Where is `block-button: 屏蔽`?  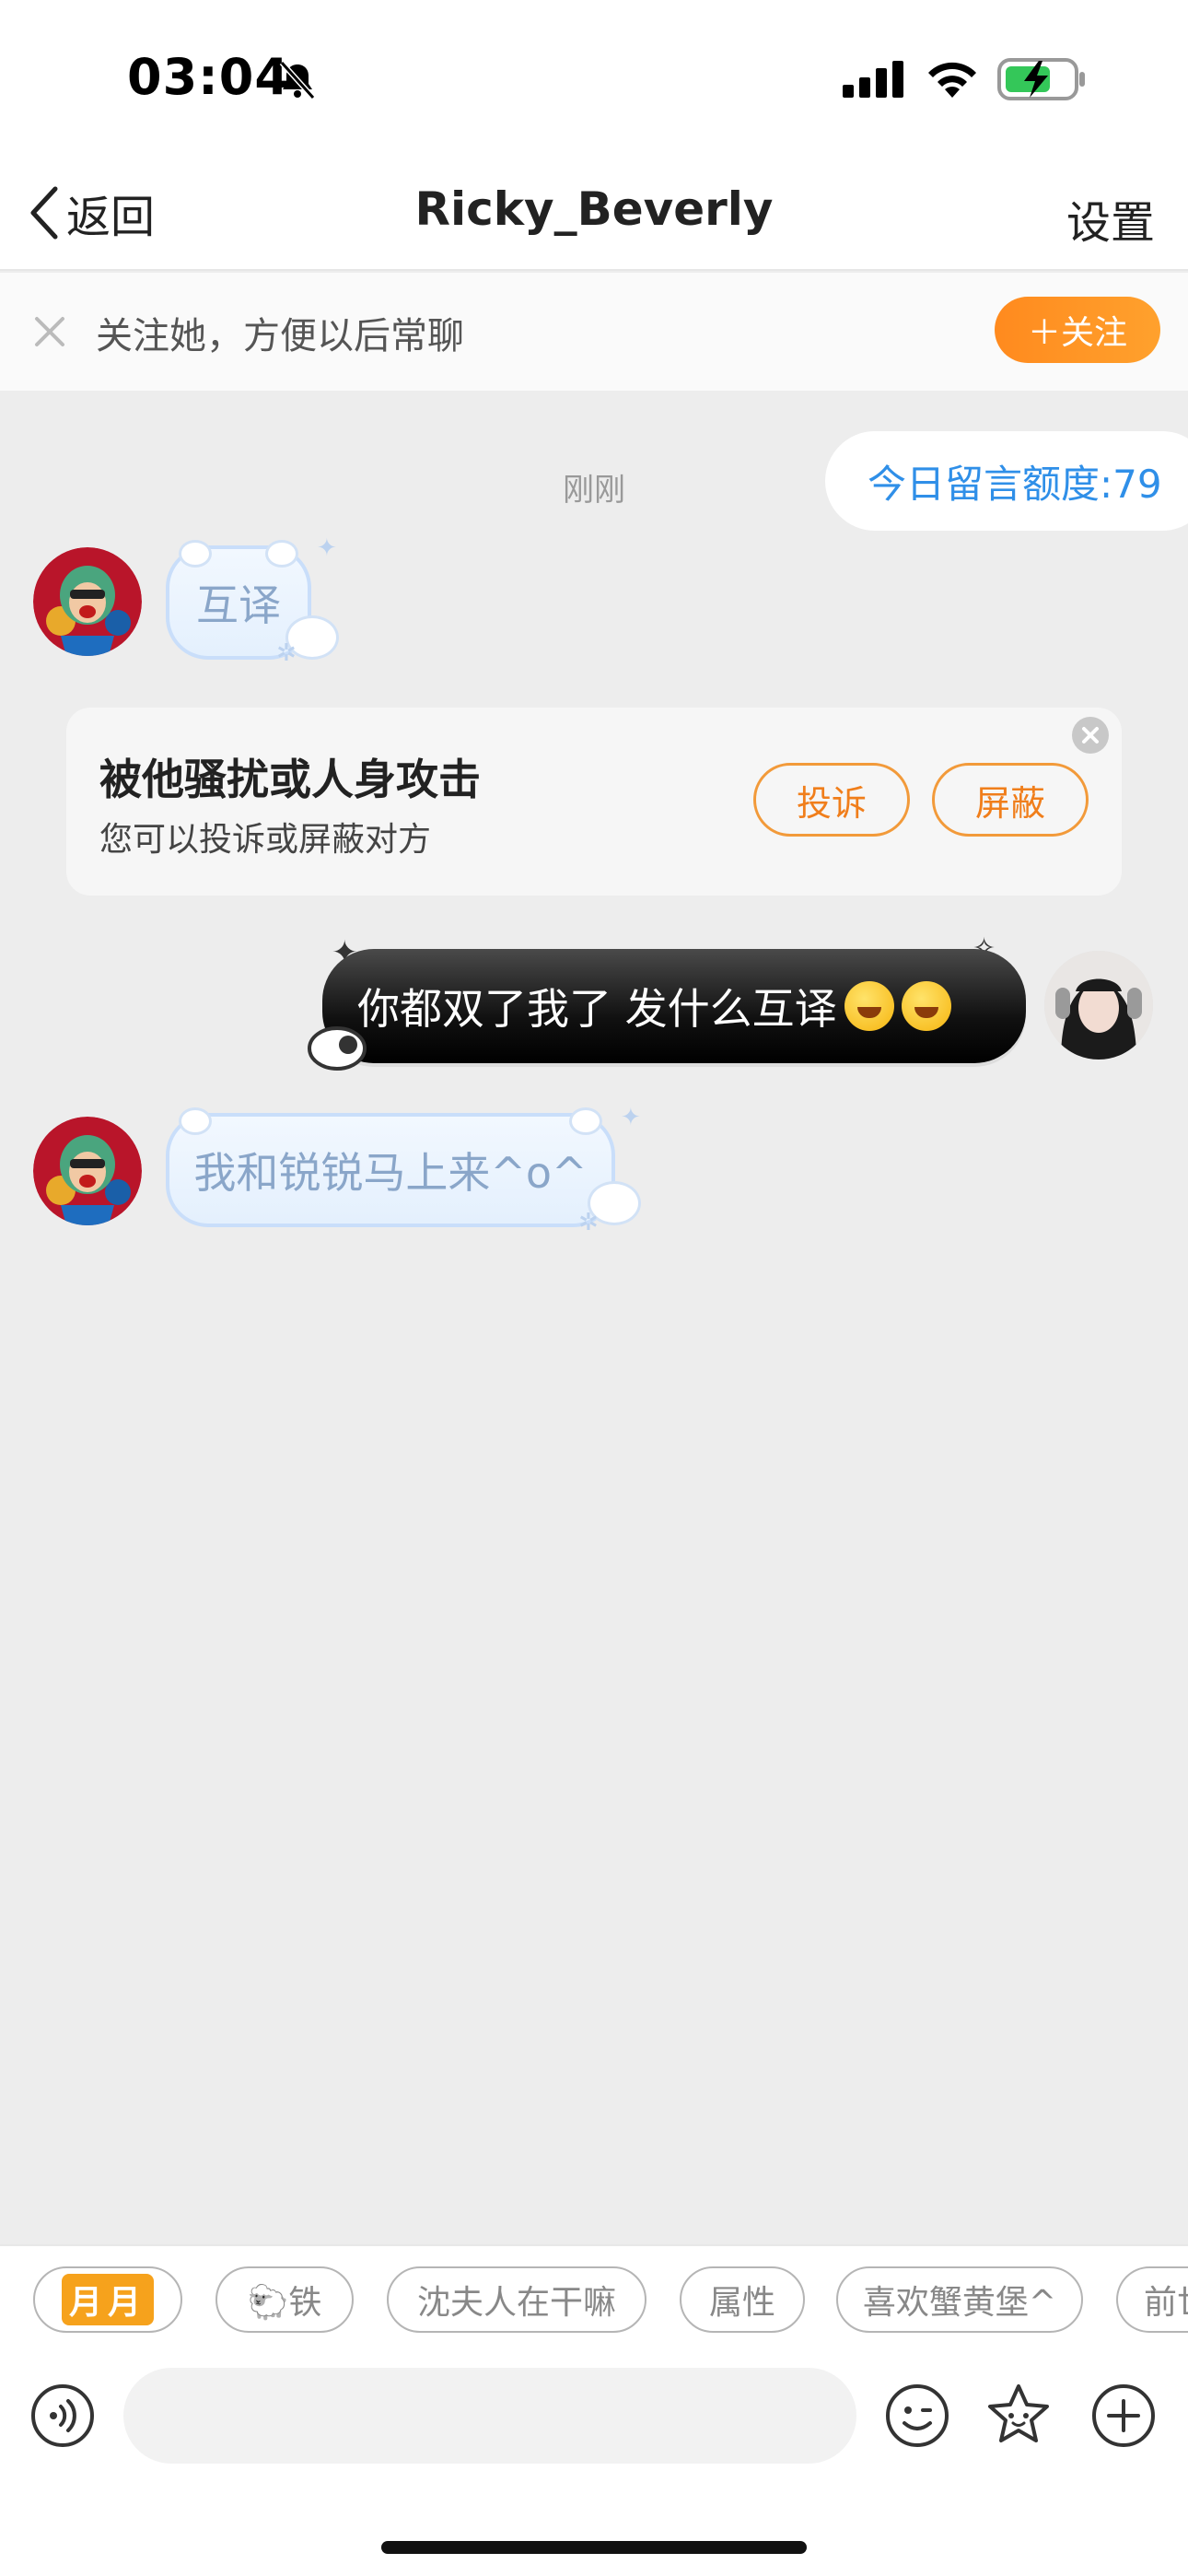 block-button: 屏蔽 is located at coordinates (1010, 800).